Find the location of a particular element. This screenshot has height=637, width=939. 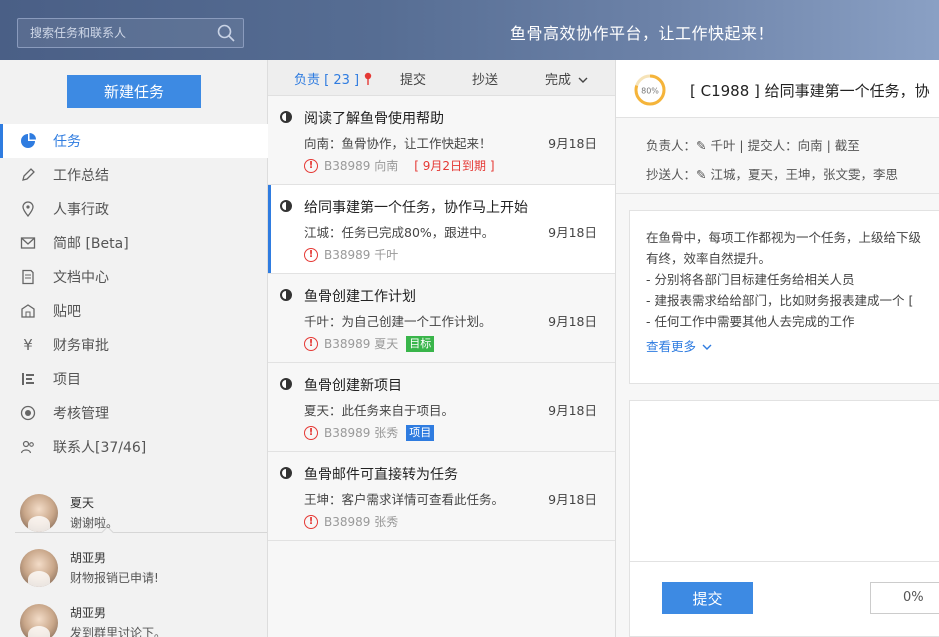

top-bar: 鱼骨高效协作平台，让工作快起来！ is located at coordinates (469, 30).